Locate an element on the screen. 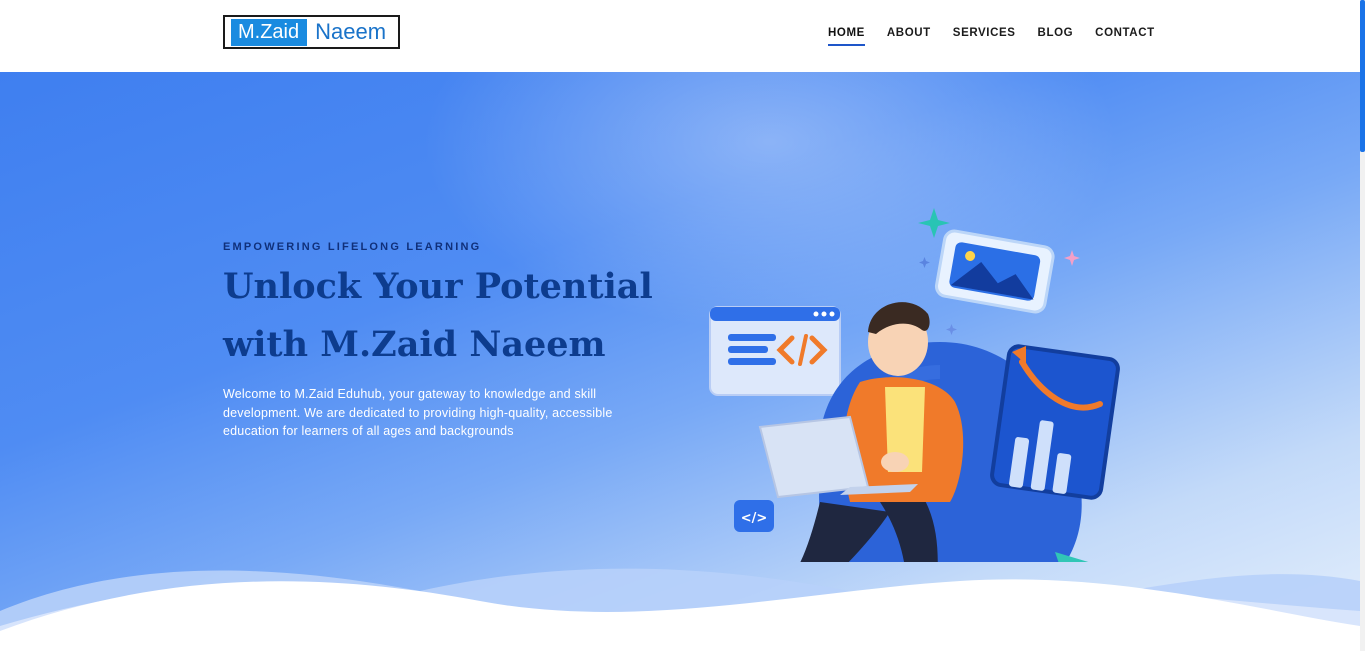 This screenshot has height=651, width=1365. code-window-icon is located at coordinates (775, 351).